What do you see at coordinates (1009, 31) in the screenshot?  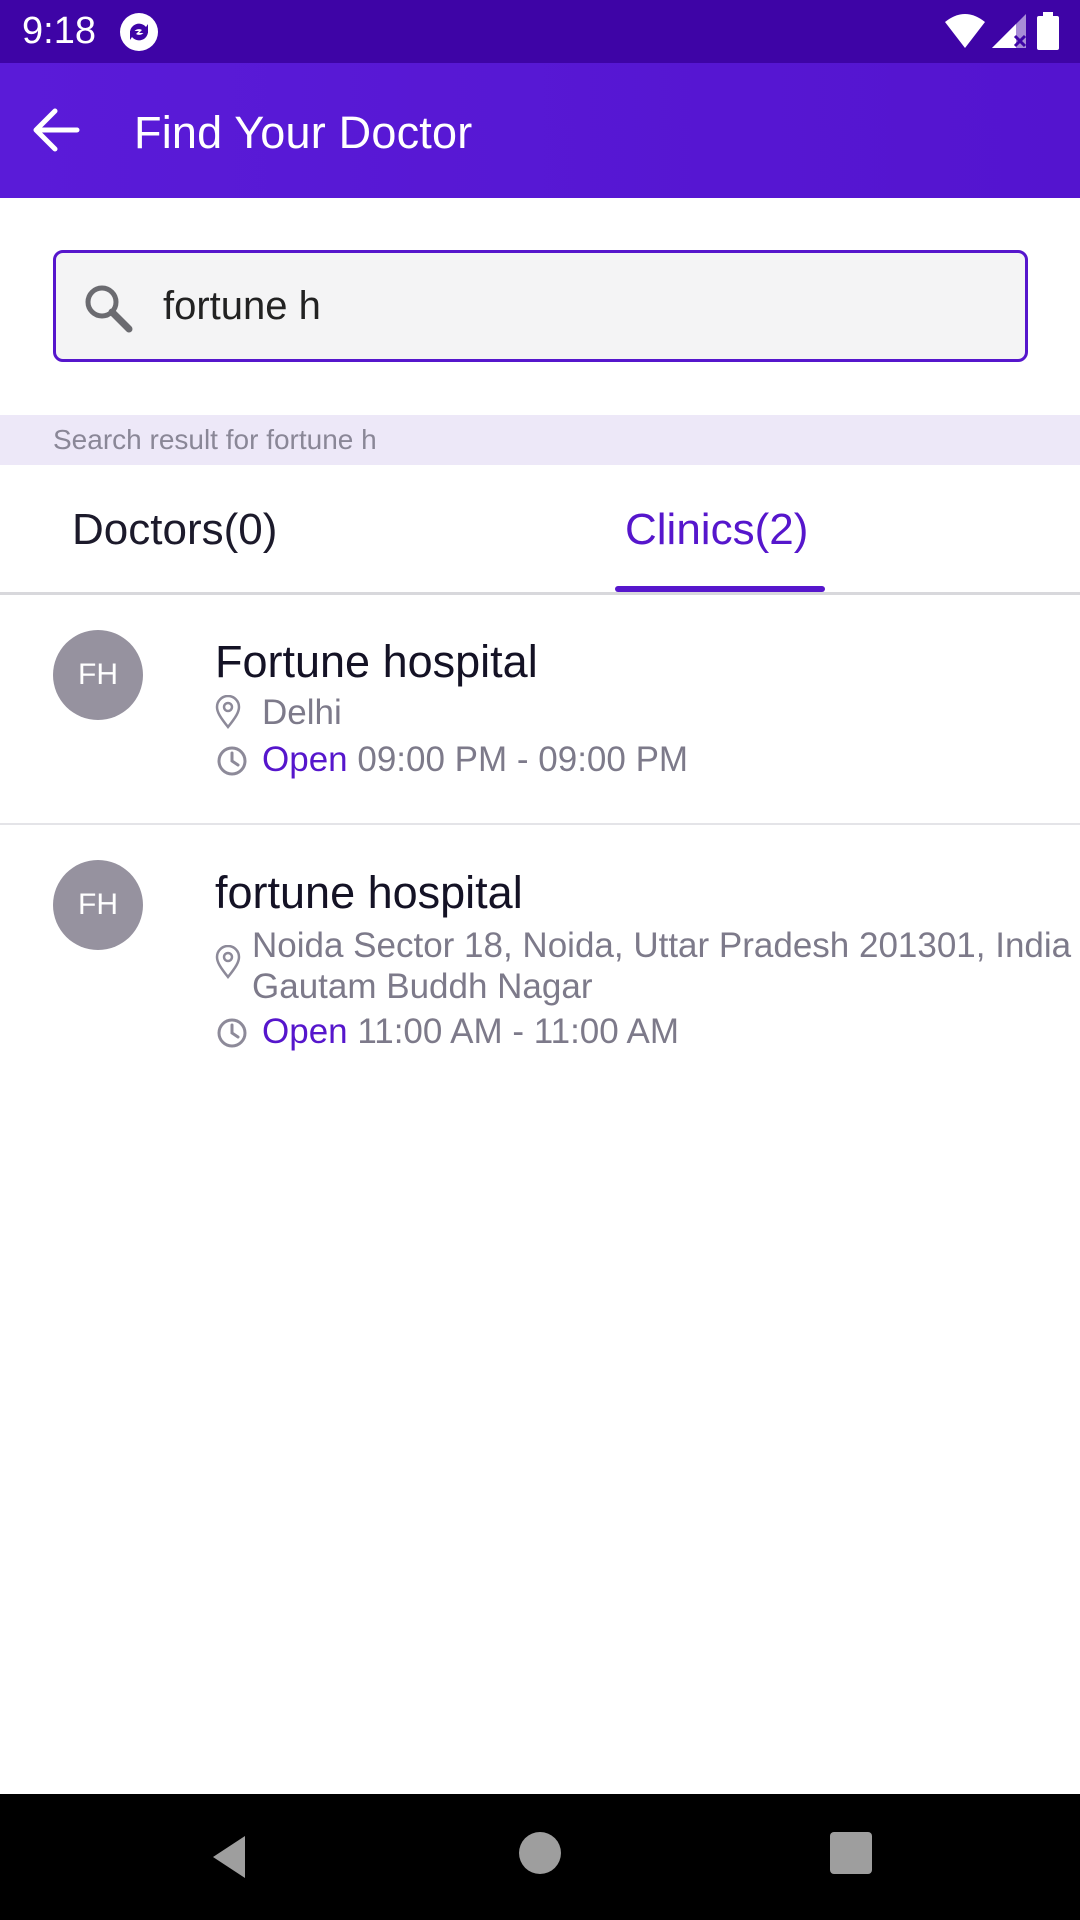 I see `signal-icon` at bounding box center [1009, 31].